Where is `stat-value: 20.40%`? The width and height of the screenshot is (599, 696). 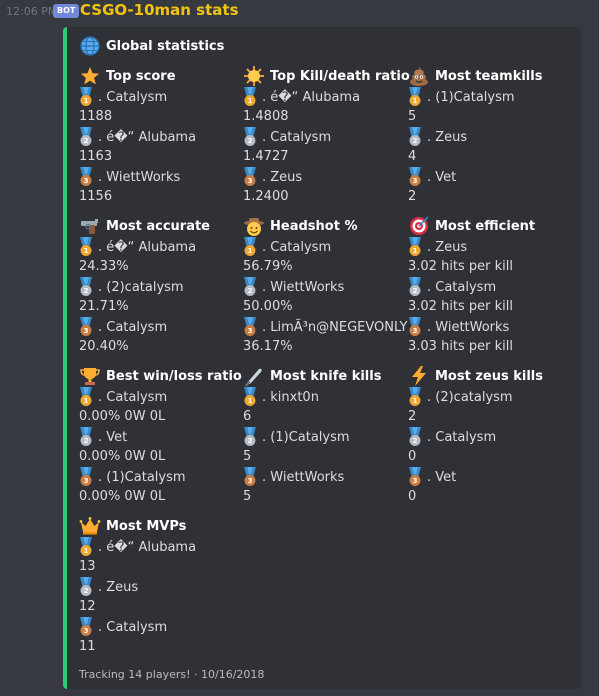 stat-value: 20.40% is located at coordinates (104, 346).